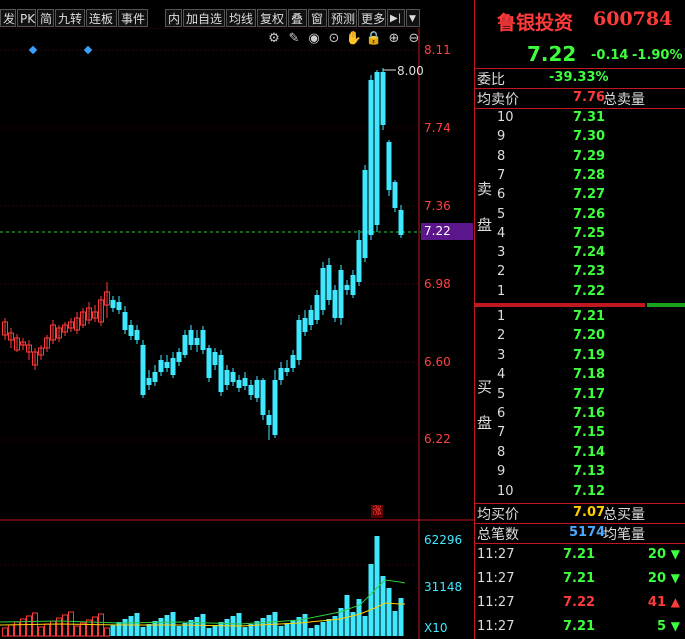  What do you see at coordinates (317, 18) in the screenshot?
I see `toolbar-item-11: 窗` at bounding box center [317, 18].